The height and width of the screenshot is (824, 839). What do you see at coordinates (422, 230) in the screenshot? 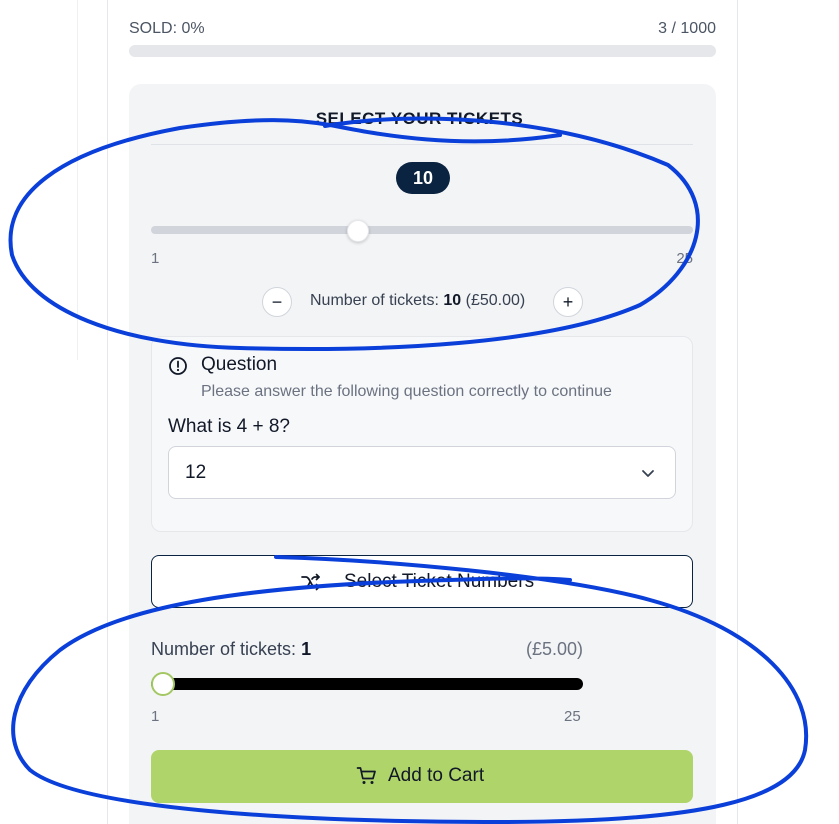
I see `ticket-slider-track` at bounding box center [422, 230].